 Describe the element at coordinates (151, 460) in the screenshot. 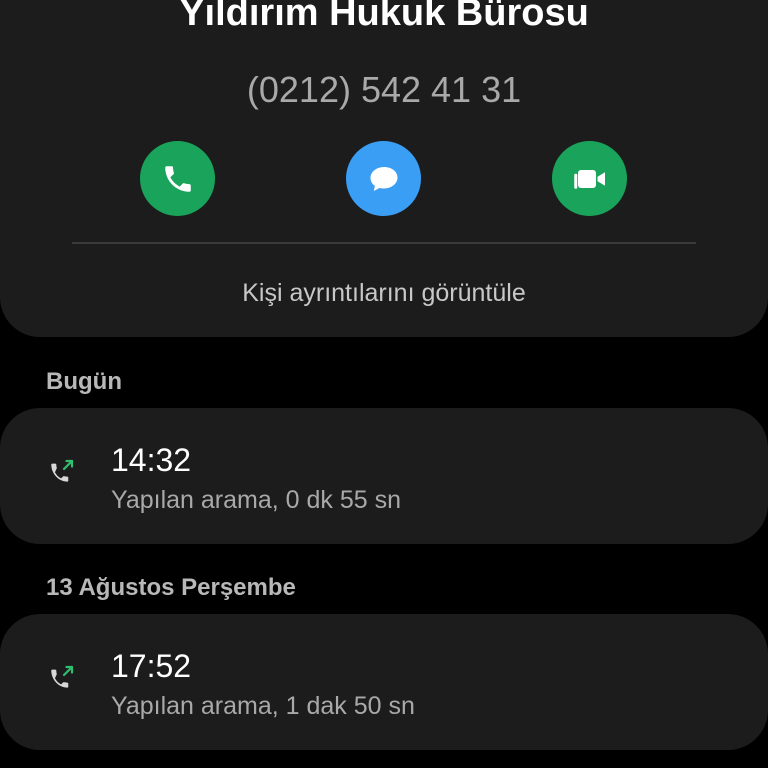

I see `call-time: 14:32` at that location.